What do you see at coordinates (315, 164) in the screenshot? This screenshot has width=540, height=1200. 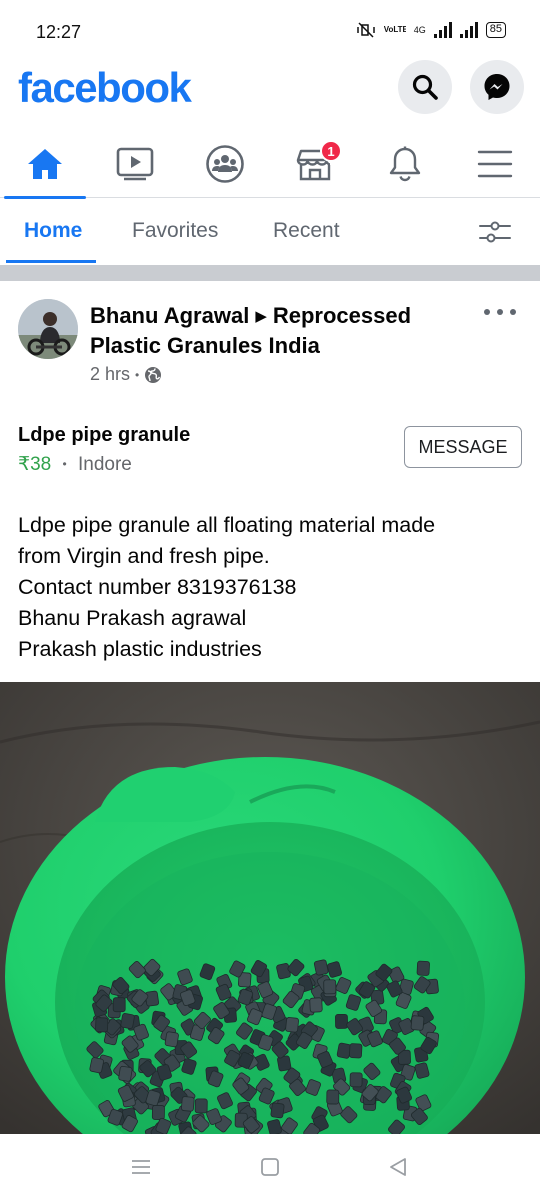 I see `tab-marketplace: 1` at bounding box center [315, 164].